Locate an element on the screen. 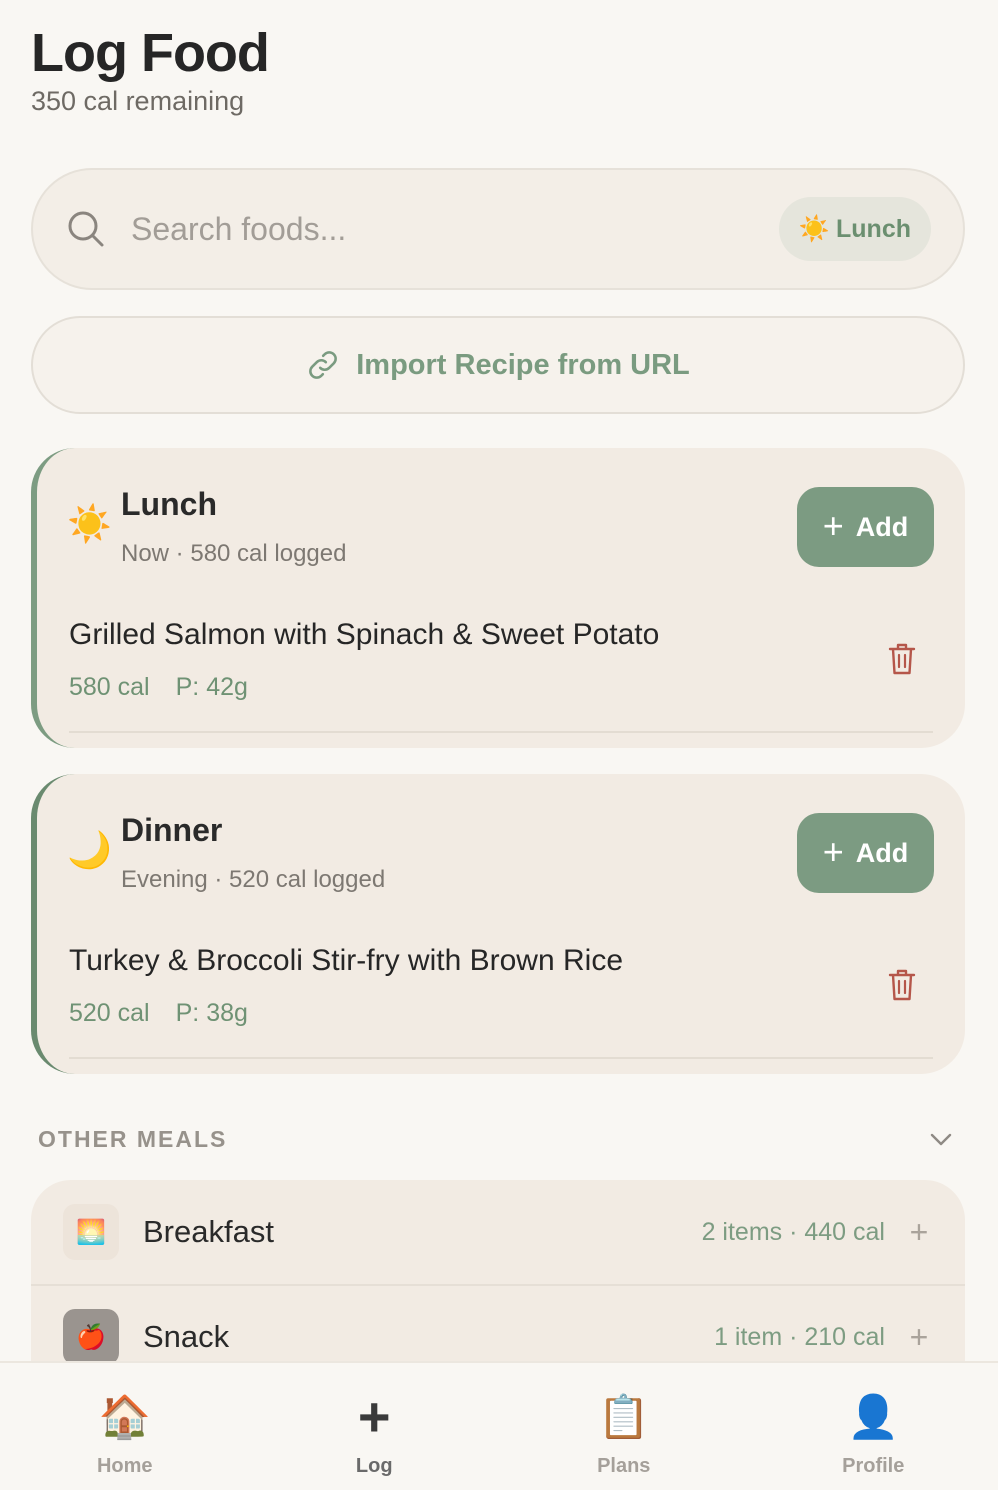 Image resolution: width=998 pixels, height=1490 pixels. page-header: Log Food 350 cal remaining is located at coordinates (150, 69).